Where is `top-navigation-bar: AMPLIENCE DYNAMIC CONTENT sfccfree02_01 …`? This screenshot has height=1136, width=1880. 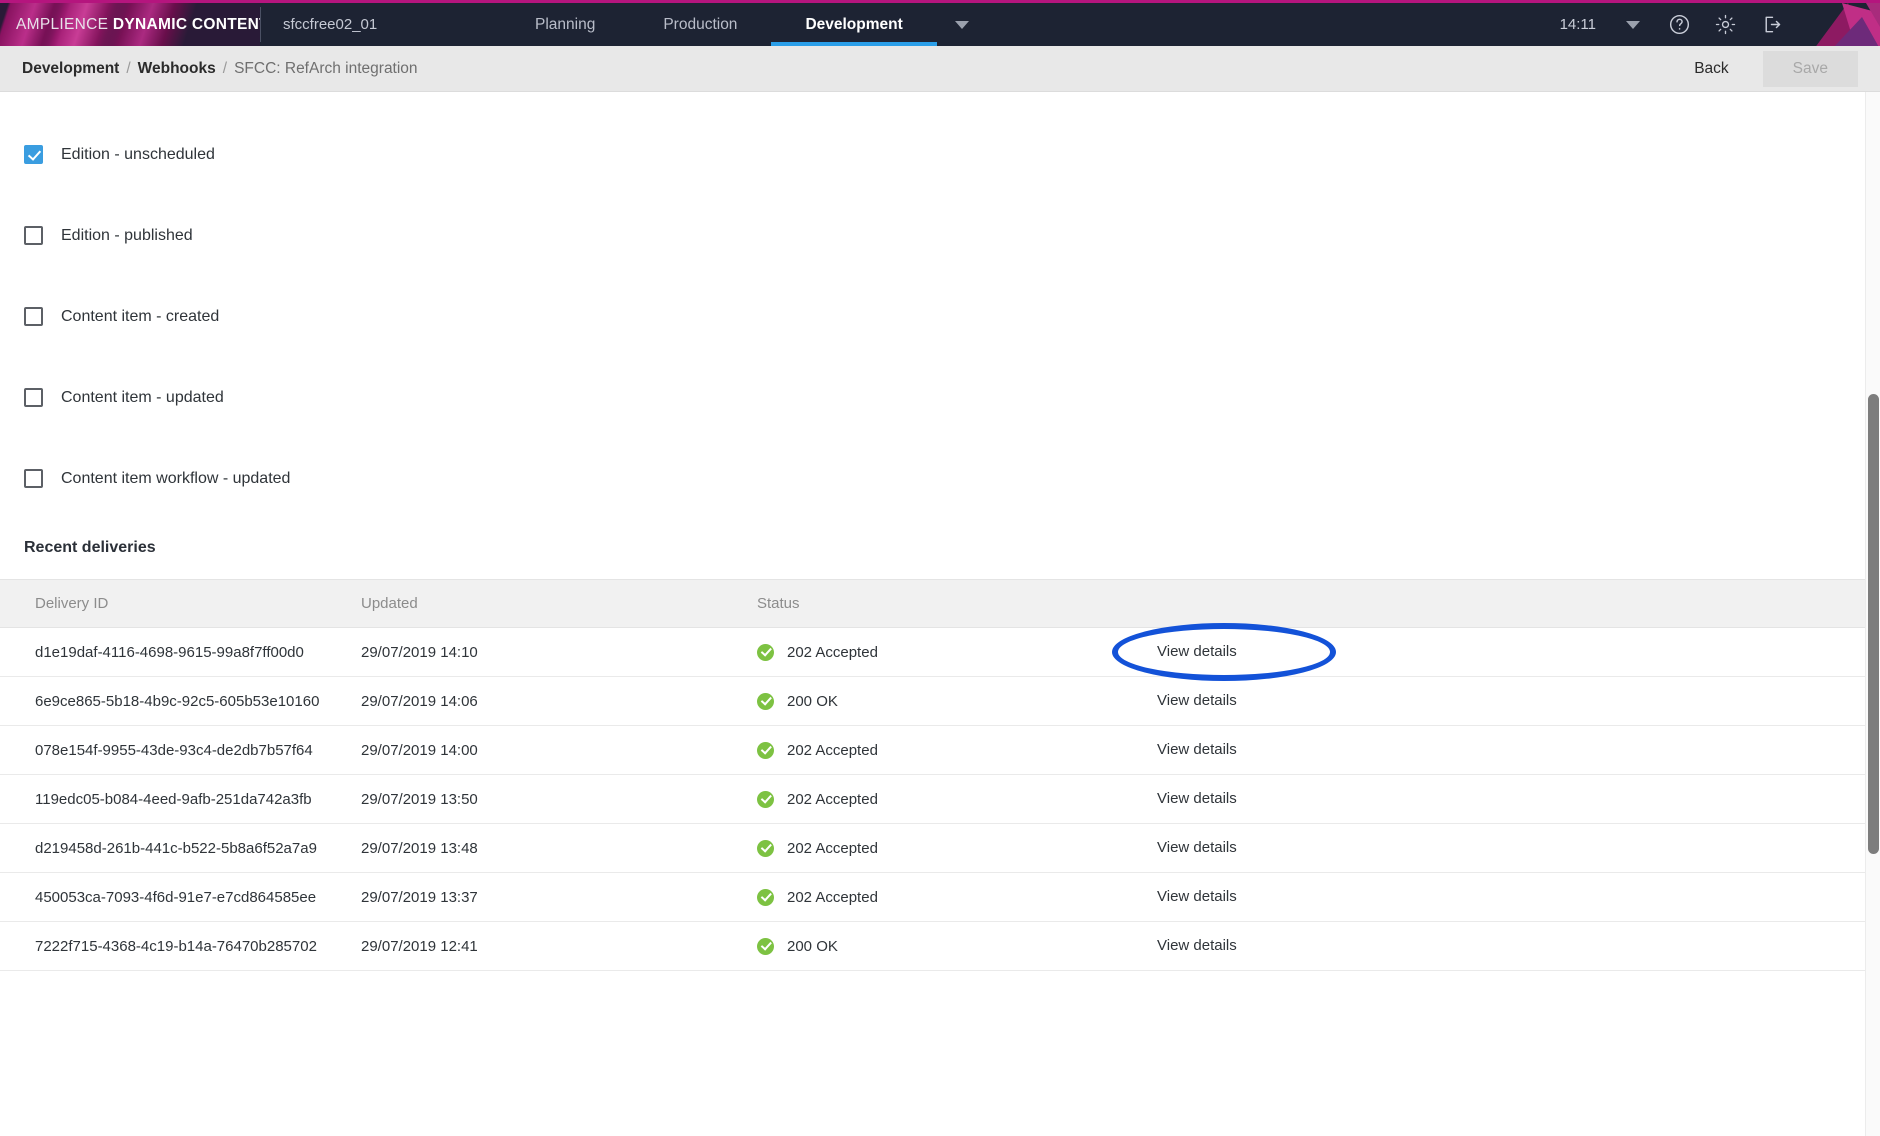 top-navigation-bar: AMPLIENCE DYNAMIC CONTENT sfccfree02_01 … is located at coordinates (940, 23).